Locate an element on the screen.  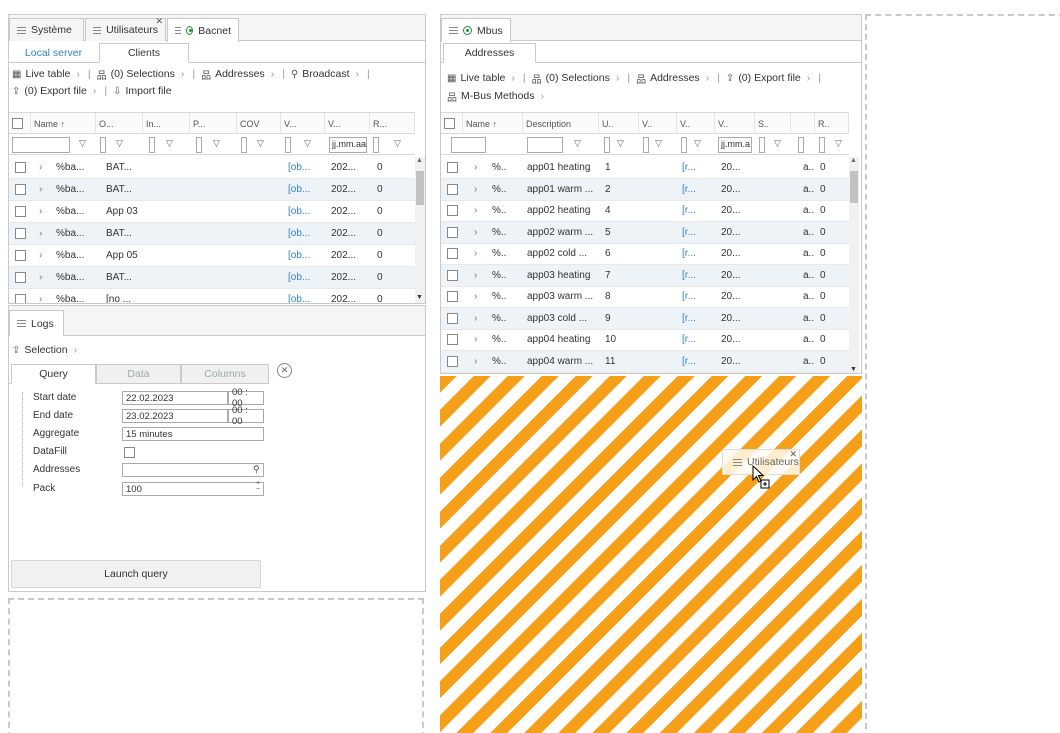
table-row: › %.. app02 heating 4 [r... 20... a.. 0 is located at coordinates (645, 211).